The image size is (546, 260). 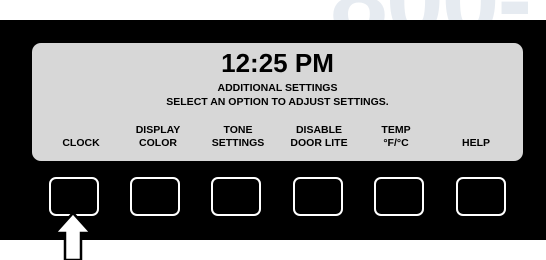 I want to click on menu-instruction: SELECT AN OPTION TO ADJUST SETTINGS., so click(x=277, y=102).